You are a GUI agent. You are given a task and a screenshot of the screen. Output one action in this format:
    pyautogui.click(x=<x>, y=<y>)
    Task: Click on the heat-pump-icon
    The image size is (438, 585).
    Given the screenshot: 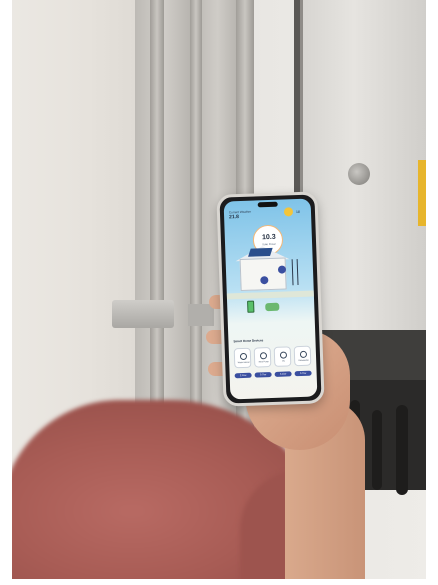 What is the action you would take?
    pyautogui.click(x=263, y=356)
    